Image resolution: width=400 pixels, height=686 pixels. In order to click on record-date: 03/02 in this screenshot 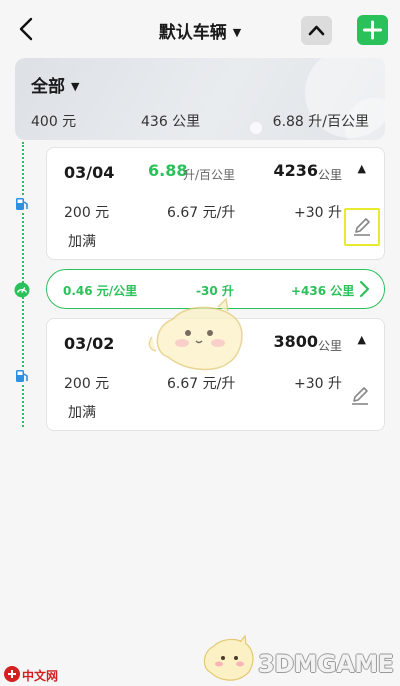, I will do `click(89, 343)`.